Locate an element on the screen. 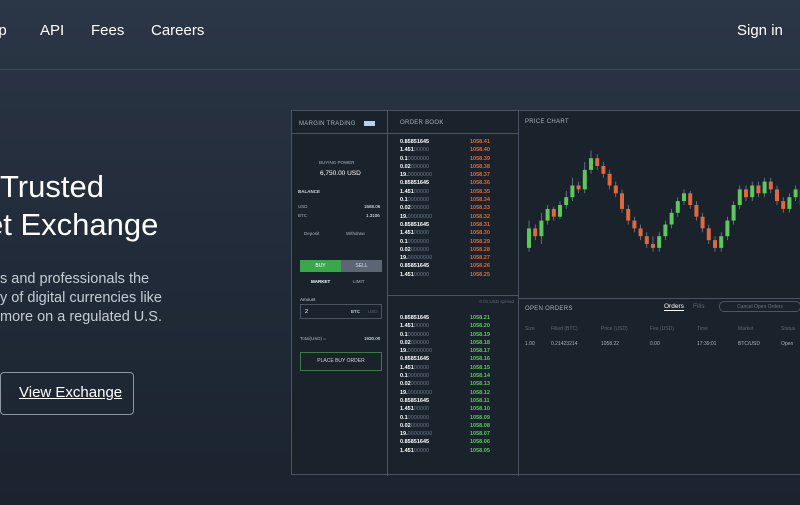 The height and width of the screenshot is (505, 800). order-book-row: 0.02000000 1058.13 is located at coordinates (450, 384).